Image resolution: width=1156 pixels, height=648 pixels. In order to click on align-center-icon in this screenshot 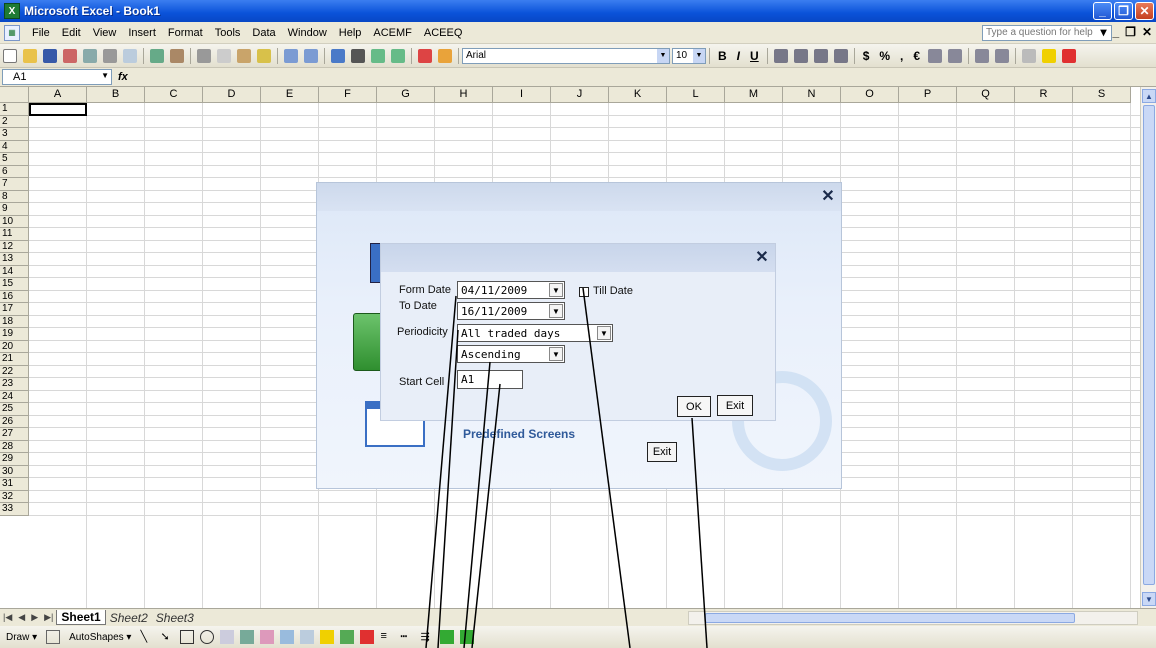, I will do `click(800, 55)`.